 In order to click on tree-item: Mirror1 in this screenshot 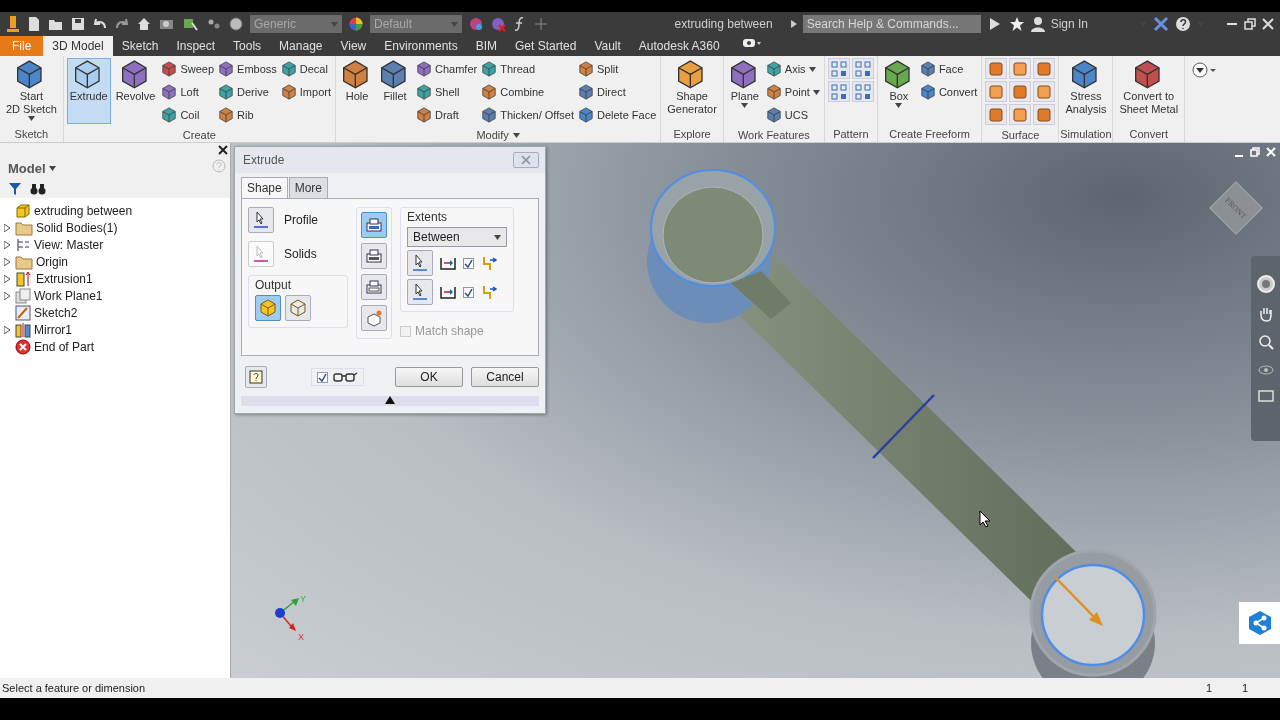, I will do `click(53, 329)`.